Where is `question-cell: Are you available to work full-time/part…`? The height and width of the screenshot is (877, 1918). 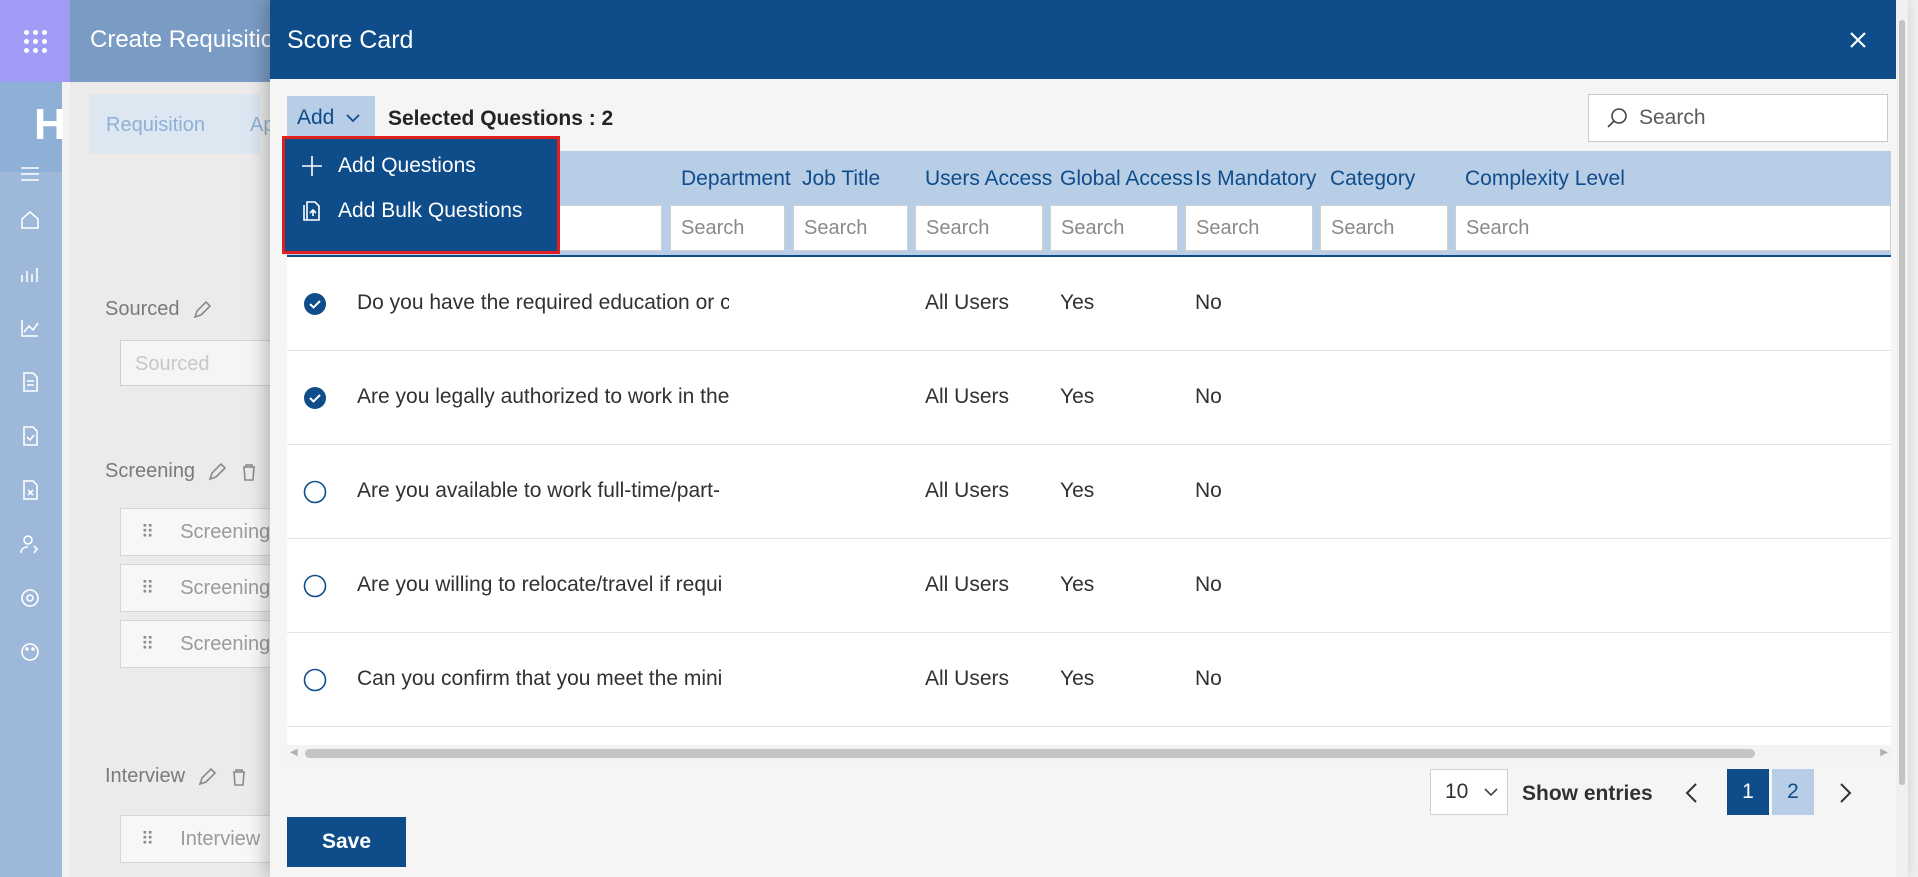
question-cell: Are you available to work full-time/part… is located at coordinates (538, 490).